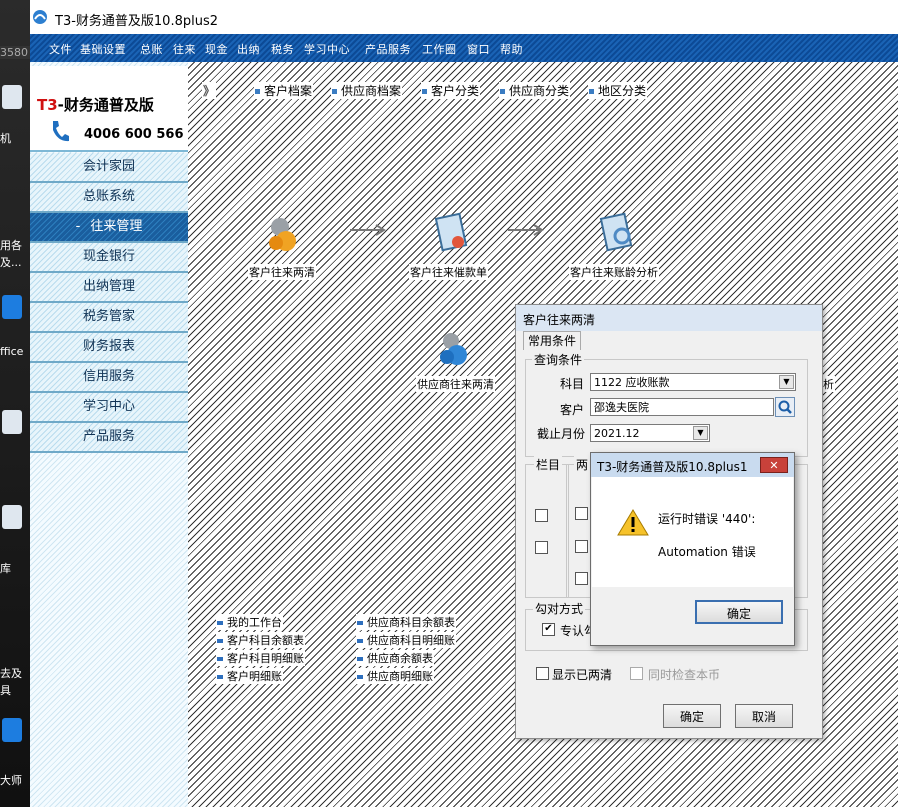 This screenshot has height=807, width=898. What do you see at coordinates (116, 226) in the screenshot?
I see `nav-item-label: 往来管理` at bounding box center [116, 226].